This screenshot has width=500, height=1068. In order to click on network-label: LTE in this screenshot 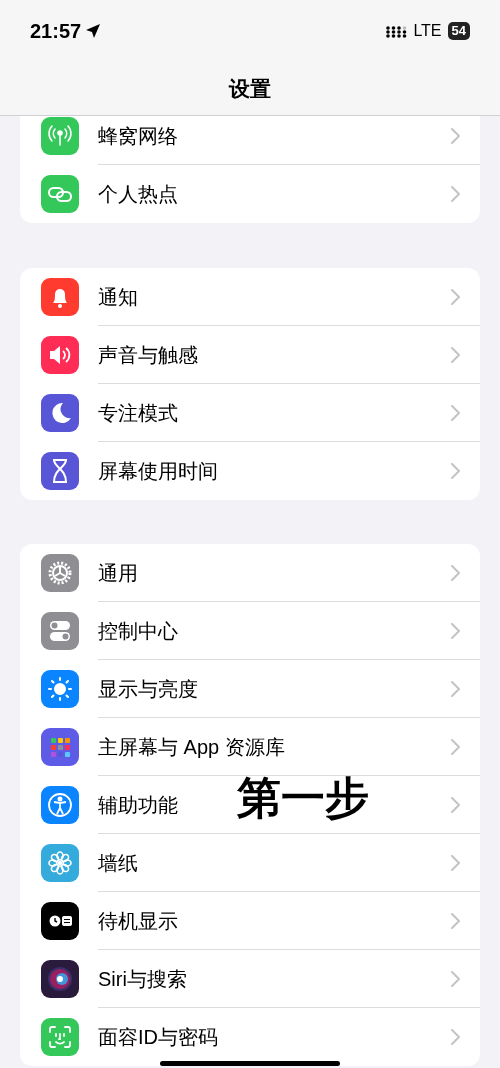, I will do `click(427, 31)`.